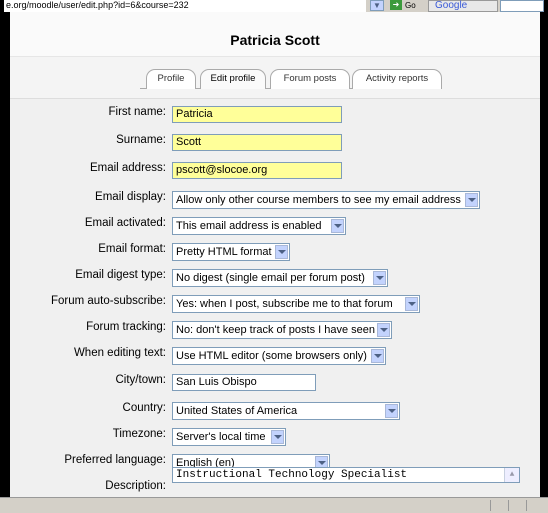 The width and height of the screenshot is (548, 513). What do you see at coordinates (126, 327) in the screenshot?
I see `forum-tracking-label: Forum tracking:` at bounding box center [126, 327].